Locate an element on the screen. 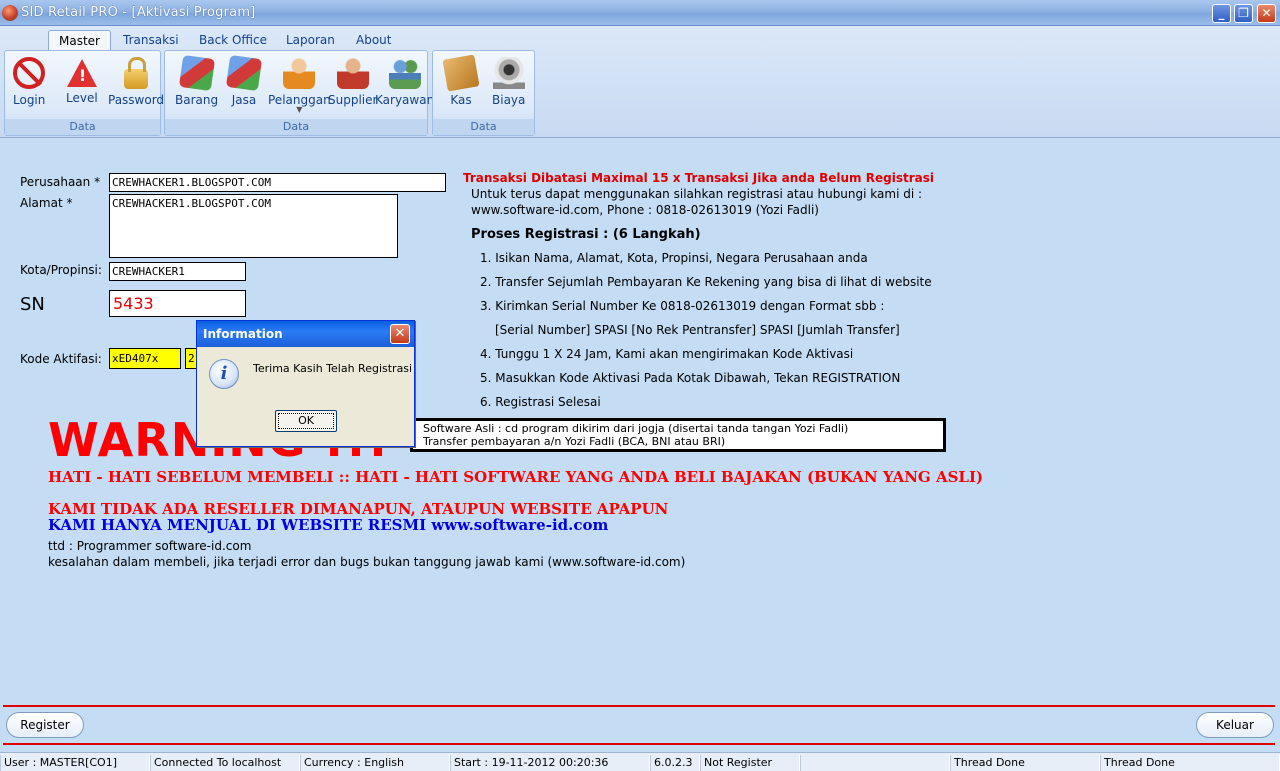  perusahaan-input: CREWHACKER1.BLOGSPOT.COM is located at coordinates (277, 182).